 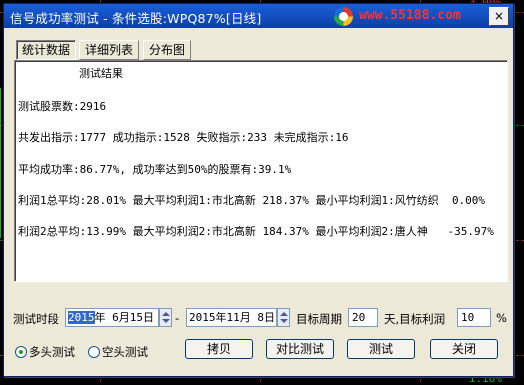 What do you see at coordinates (52, 352) in the screenshot?
I see `long-test-label: 多头测试` at bounding box center [52, 352].